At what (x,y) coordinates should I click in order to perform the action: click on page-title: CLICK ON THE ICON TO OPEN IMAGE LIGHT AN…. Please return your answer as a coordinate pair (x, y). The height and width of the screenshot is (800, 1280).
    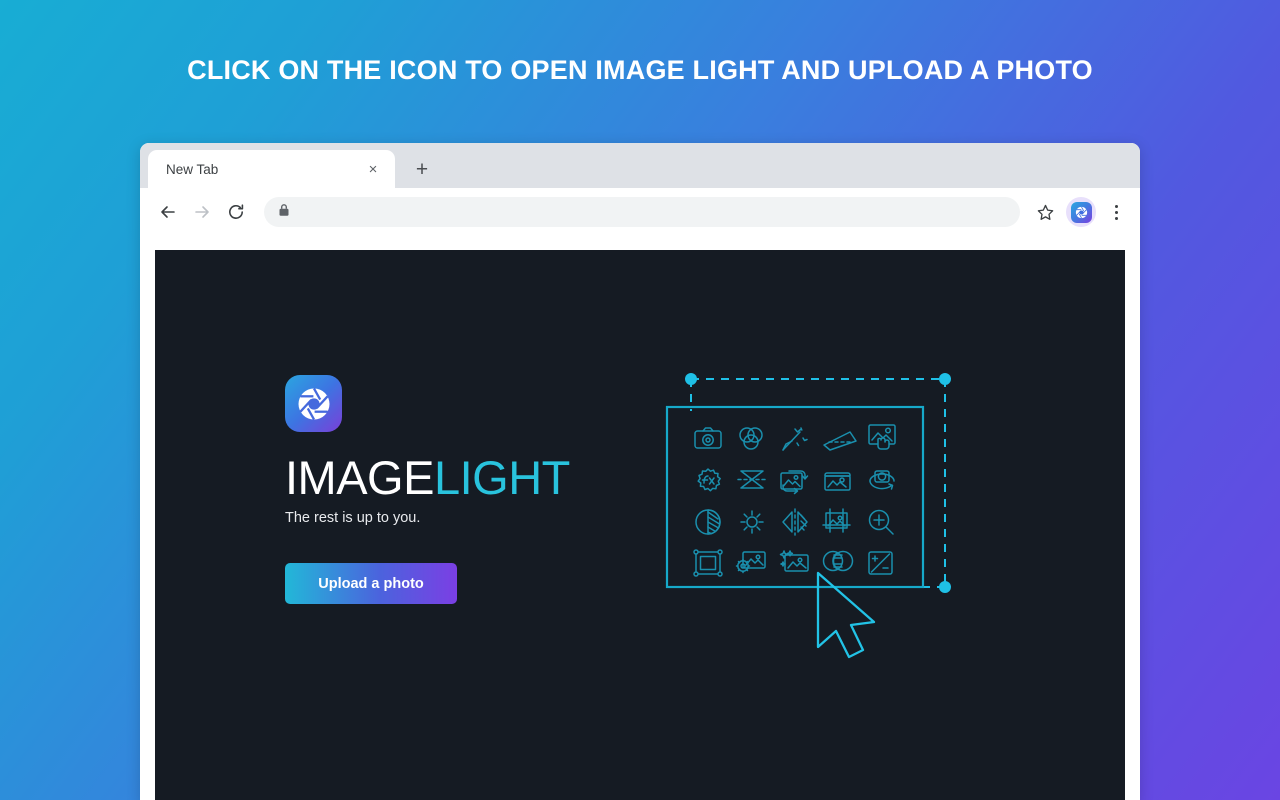
    Looking at the image, I should click on (640, 70).